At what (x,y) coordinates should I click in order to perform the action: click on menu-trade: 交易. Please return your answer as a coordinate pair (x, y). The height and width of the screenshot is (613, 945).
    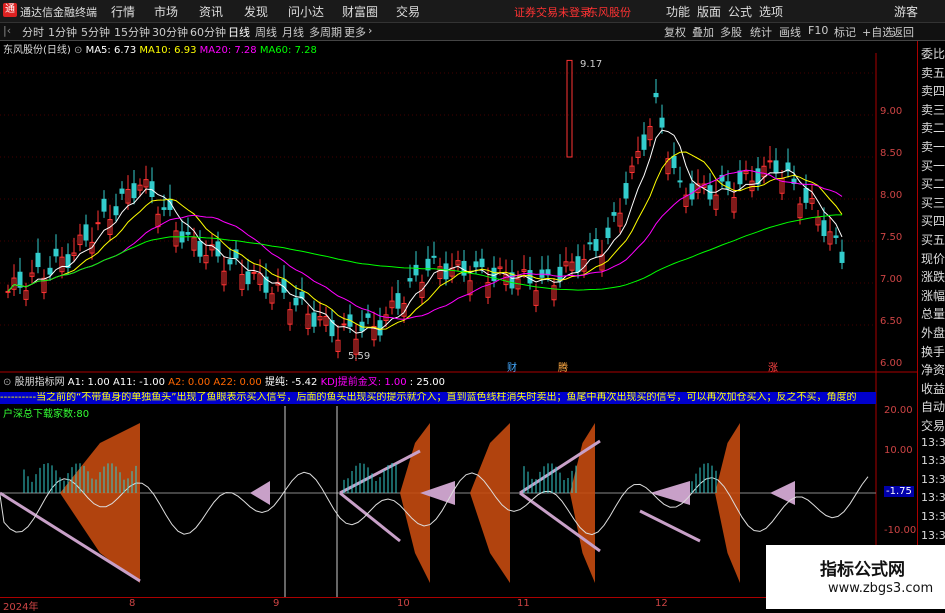
    Looking at the image, I should click on (408, 11).